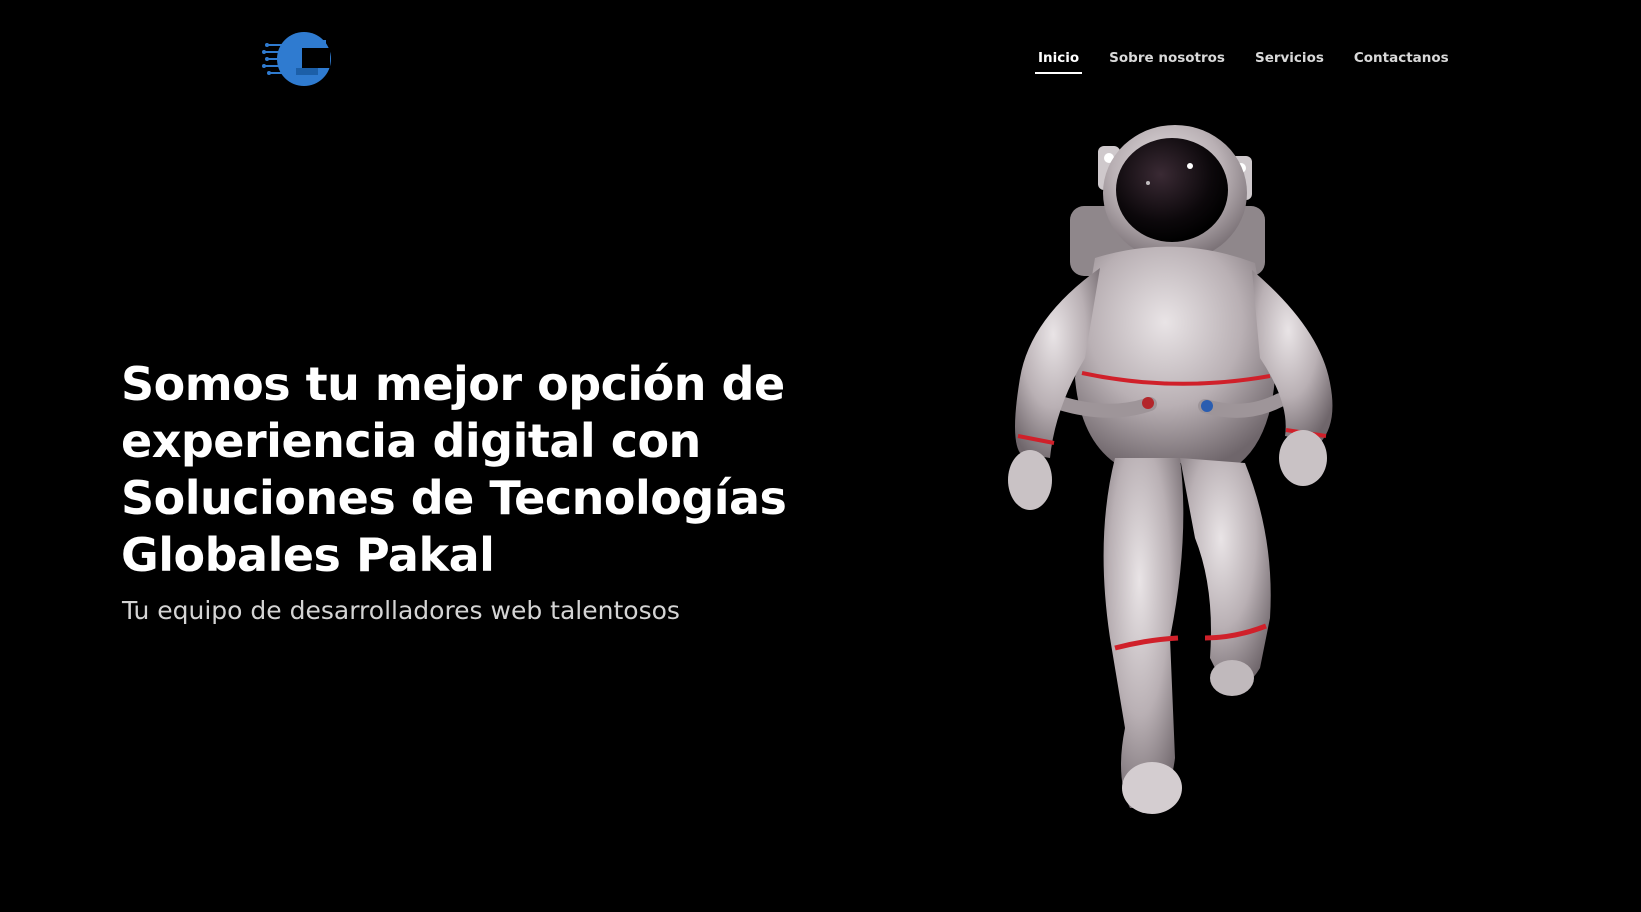 The height and width of the screenshot is (912, 1641). I want to click on logo-icon, so click(297, 59).